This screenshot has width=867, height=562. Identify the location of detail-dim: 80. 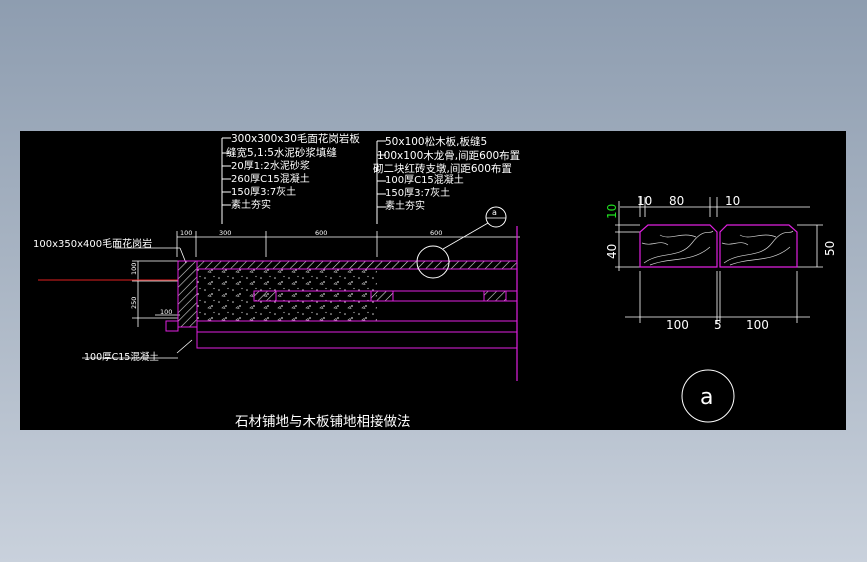
(676, 201).